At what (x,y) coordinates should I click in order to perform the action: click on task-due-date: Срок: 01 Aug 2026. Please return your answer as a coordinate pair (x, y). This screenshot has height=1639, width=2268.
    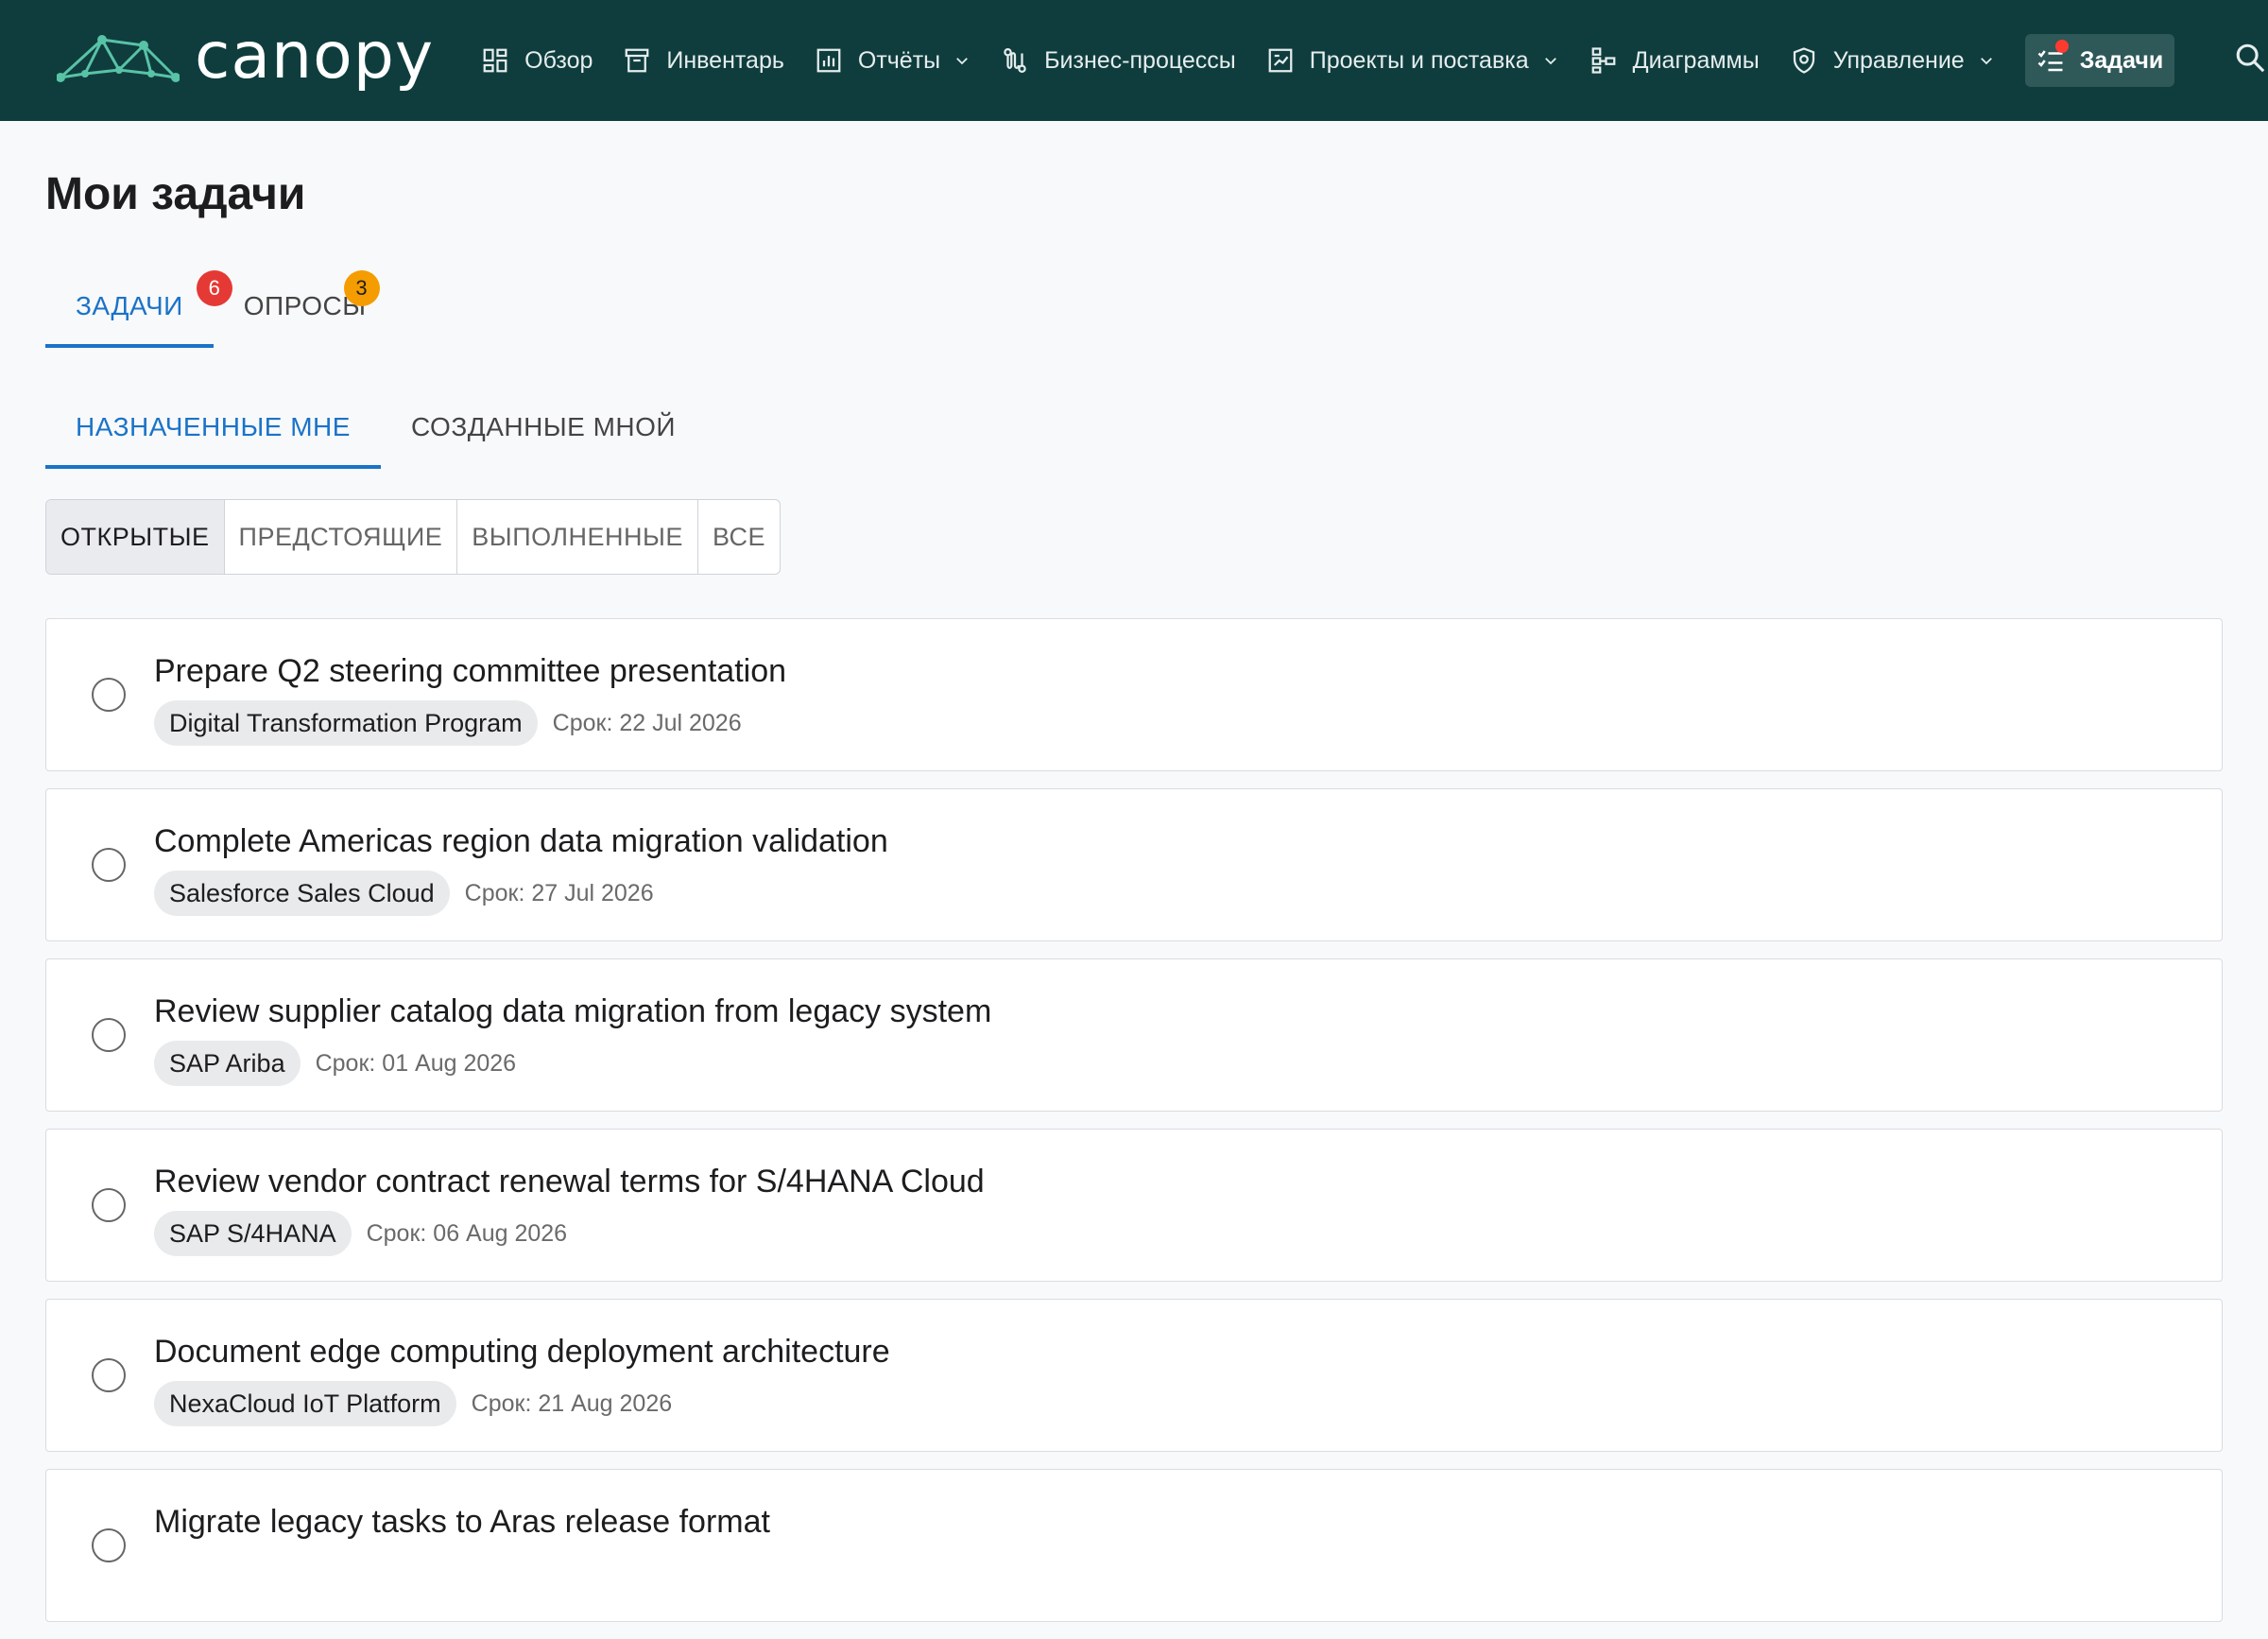
    Looking at the image, I should click on (416, 1063).